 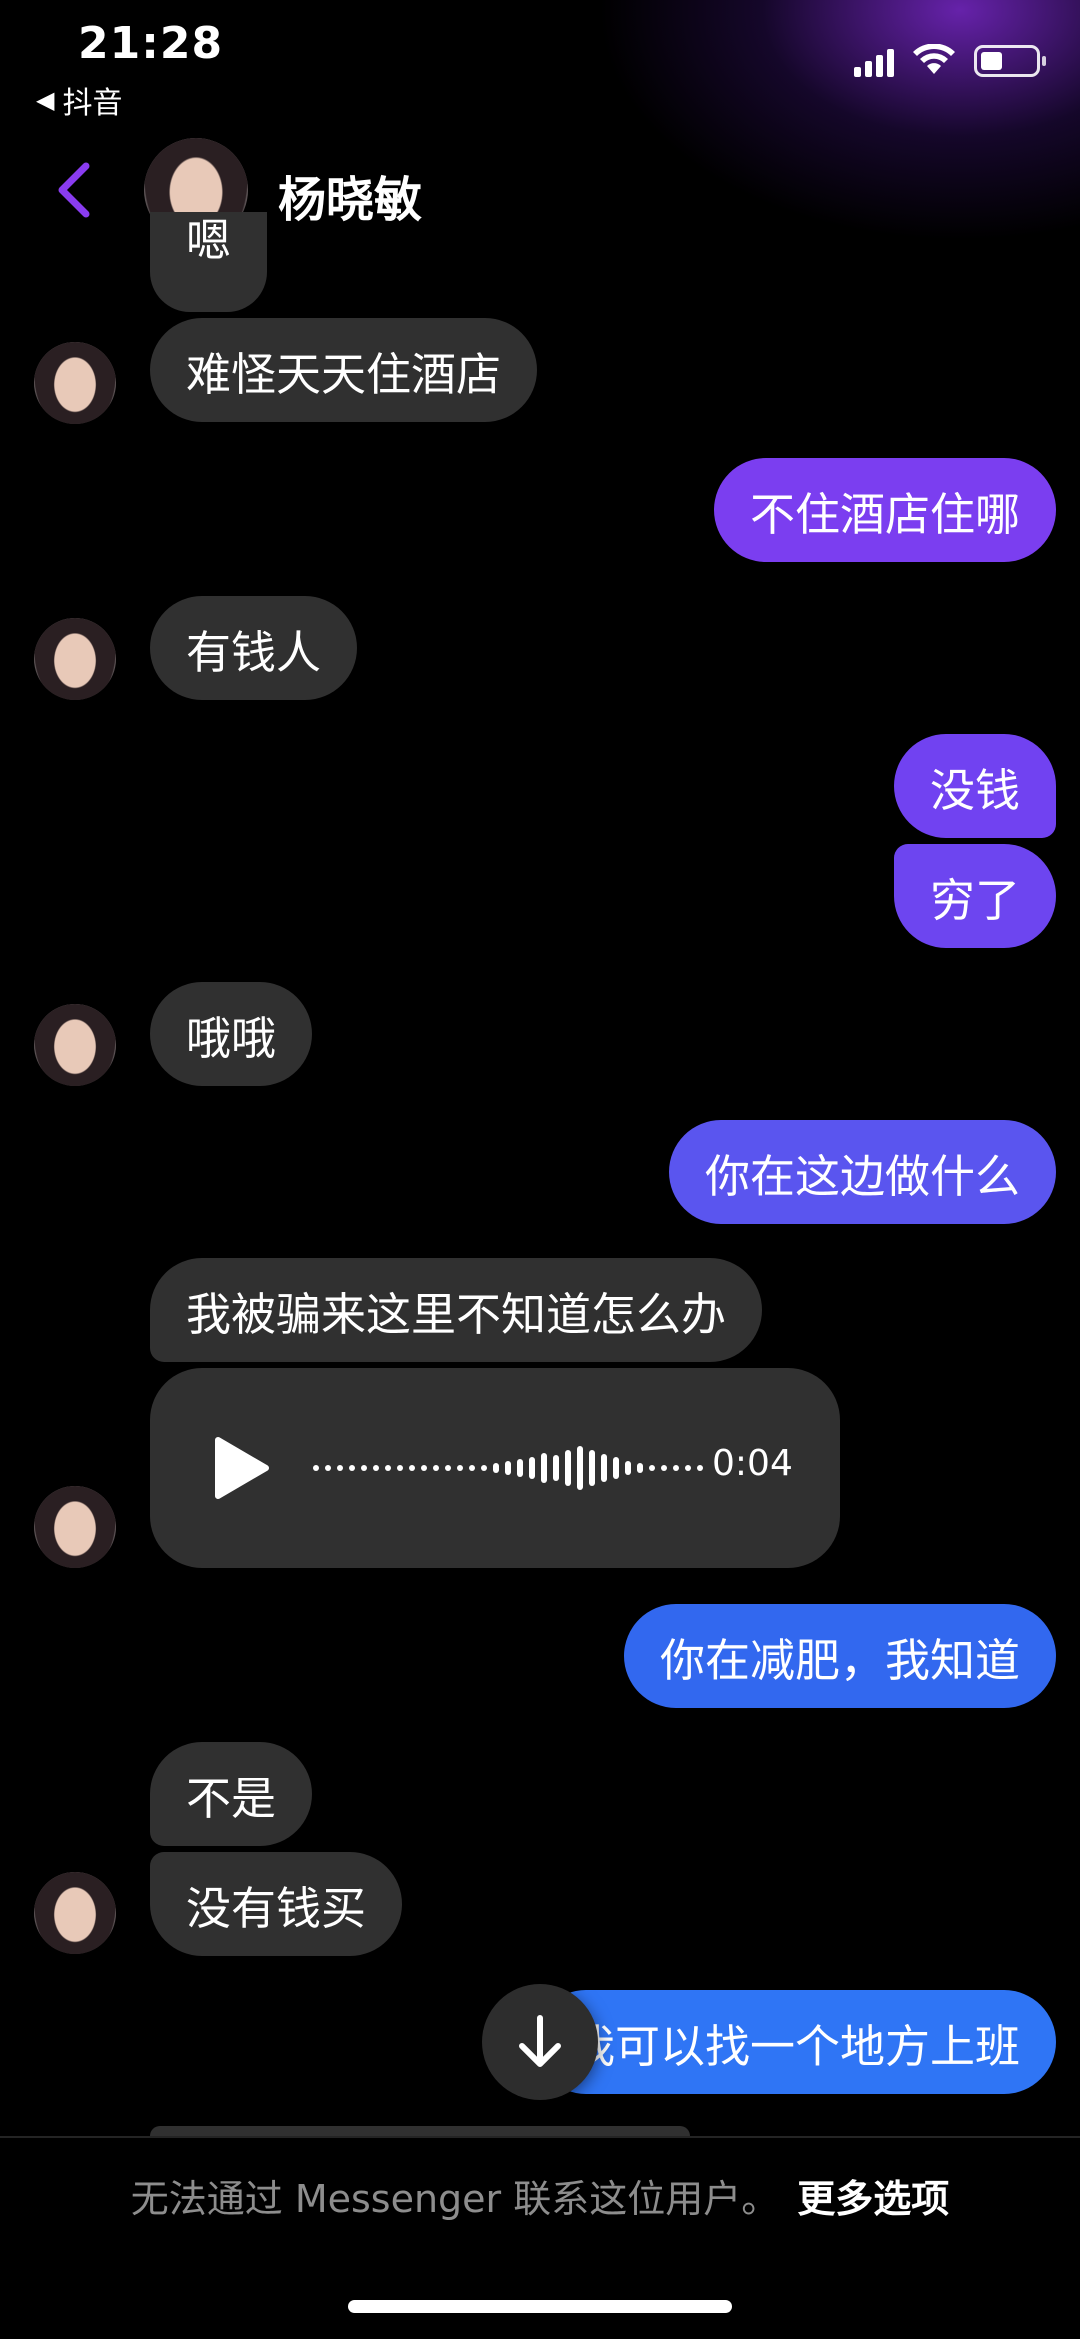 I want to click on battery-icon, so click(x=1010, y=61).